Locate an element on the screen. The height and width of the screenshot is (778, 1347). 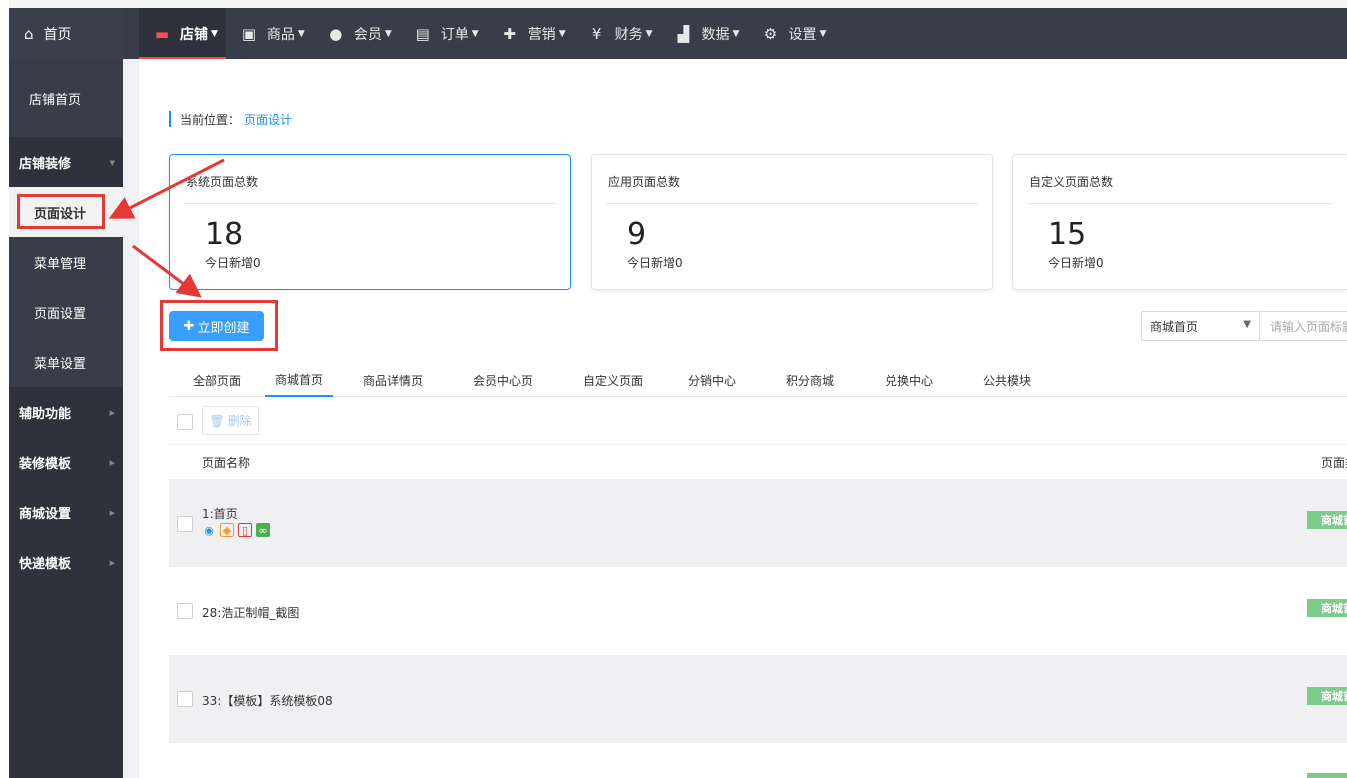
nav-item-finance: ¥ 财务 ▼ is located at coordinates (617, 33).